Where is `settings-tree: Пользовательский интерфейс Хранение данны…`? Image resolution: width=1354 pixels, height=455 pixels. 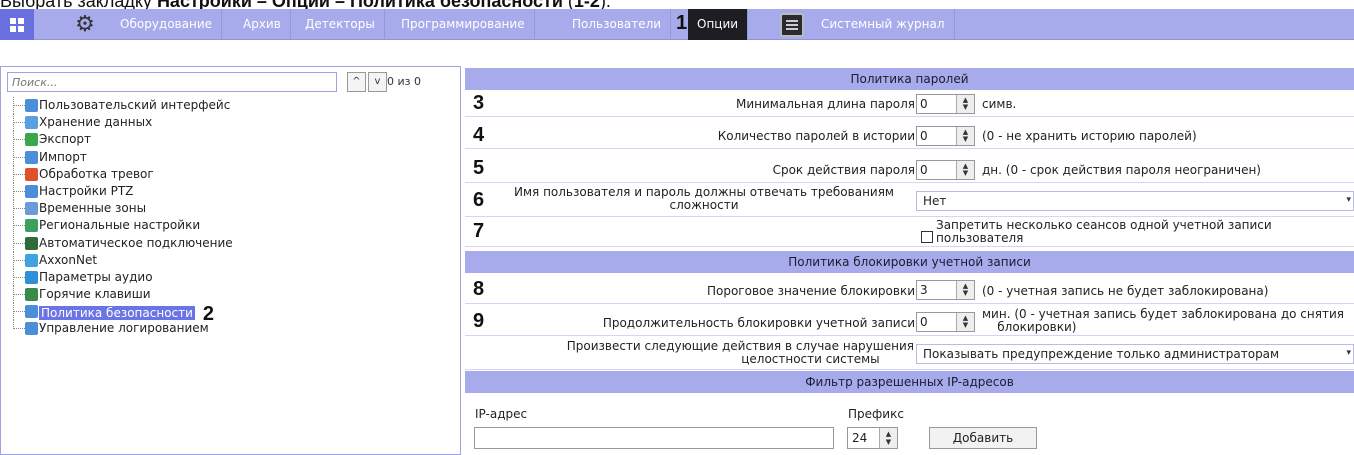 settings-tree: Пользовательский интерфейс Хранение данны… is located at coordinates (120, 217).